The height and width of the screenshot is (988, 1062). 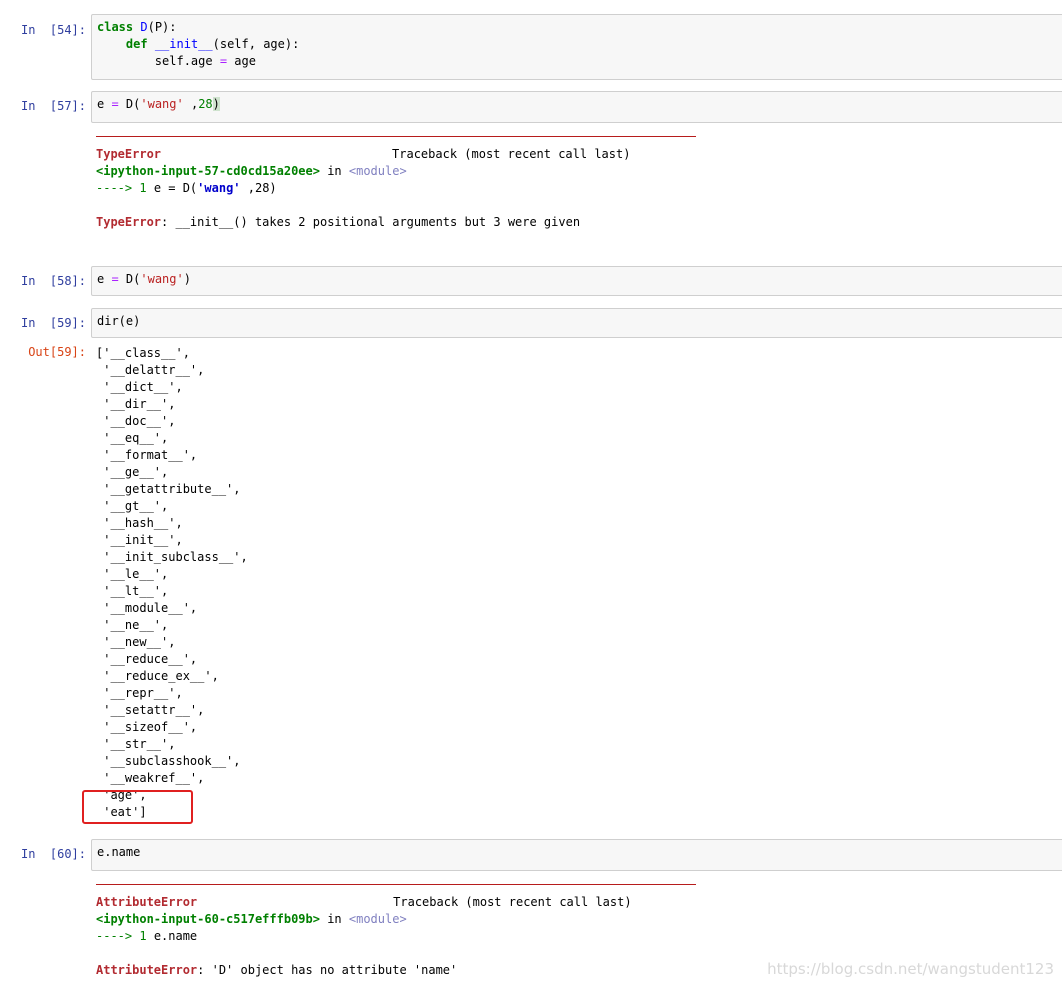 What do you see at coordinates (147, 727) in the screenshot?
I see `output-line: '__sizeof__',` at bounding box center [147, 727].